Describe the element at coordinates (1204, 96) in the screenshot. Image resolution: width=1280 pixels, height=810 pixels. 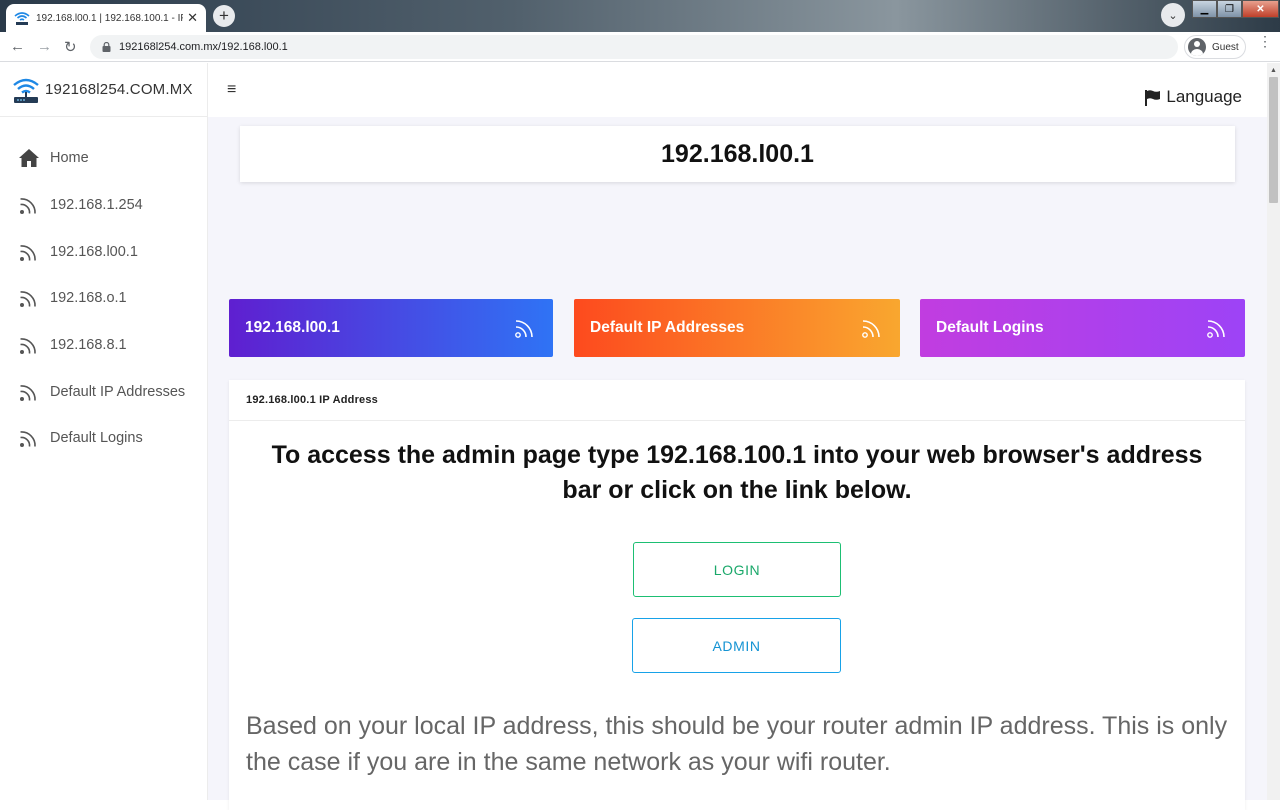
I see `language-label: Language` at that location.